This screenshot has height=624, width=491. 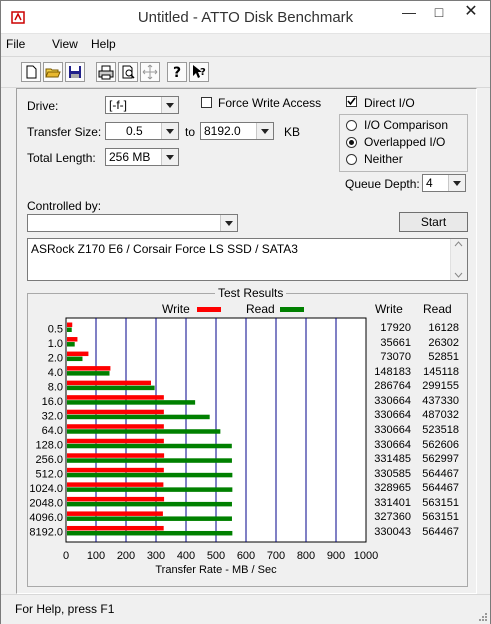 I want to click on menu-view: View, so click(x=65, y=44).